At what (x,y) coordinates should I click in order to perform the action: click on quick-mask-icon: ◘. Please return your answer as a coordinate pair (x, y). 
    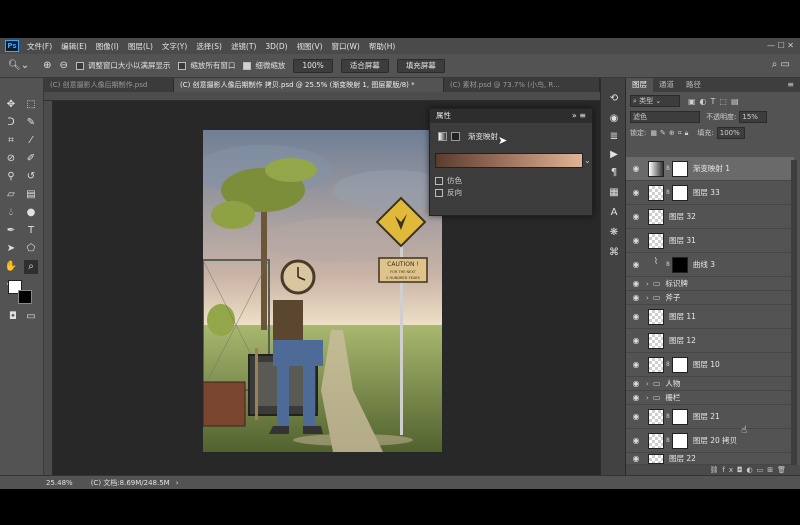
    Looking at the image, I should click on (13, 317).